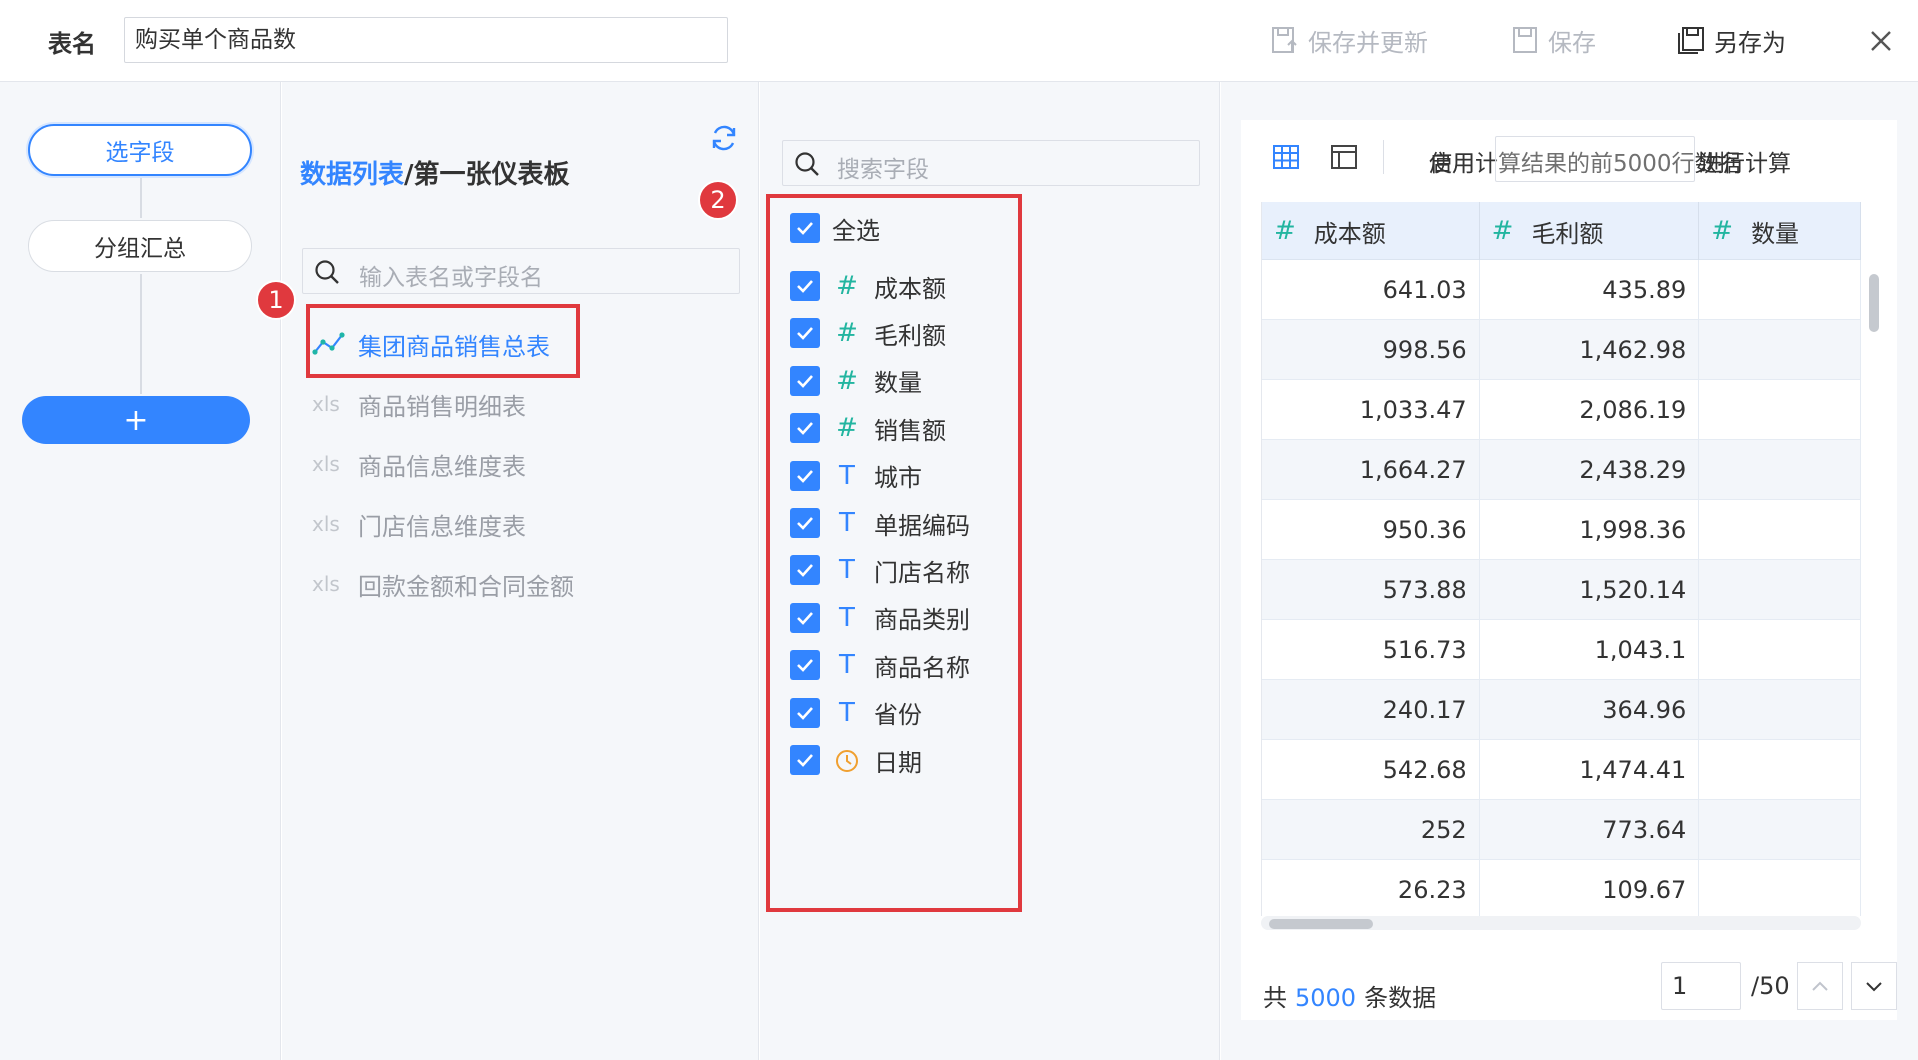 The width and height of the screenshot is (1918, 1060). I want to click on refresh-icon, so click(724, 138).